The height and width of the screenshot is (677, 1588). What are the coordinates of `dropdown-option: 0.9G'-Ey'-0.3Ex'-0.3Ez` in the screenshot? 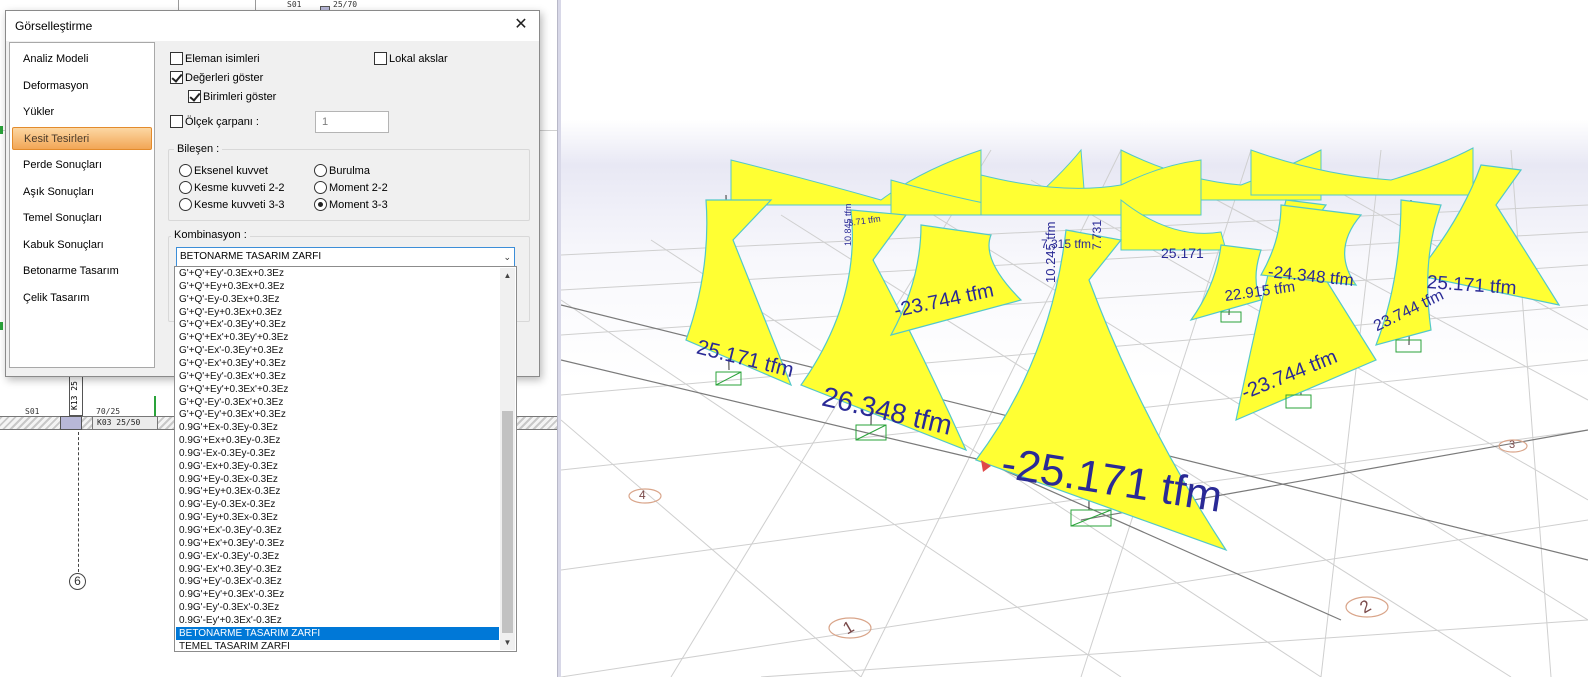 It's located at (337, 607).